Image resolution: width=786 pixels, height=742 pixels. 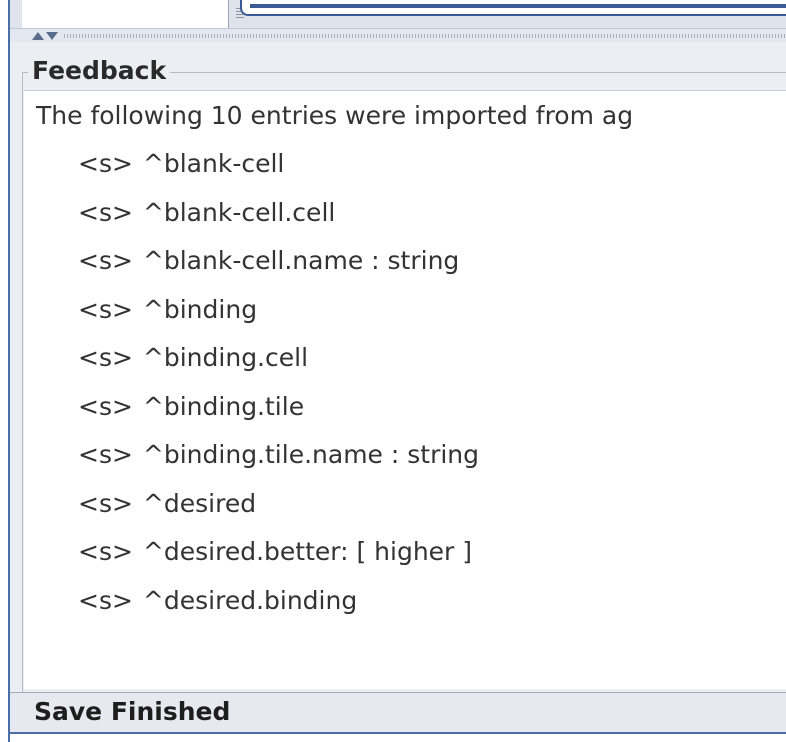 I want to click on entry-text: ^desired.binding, so click(x=250, y=600).